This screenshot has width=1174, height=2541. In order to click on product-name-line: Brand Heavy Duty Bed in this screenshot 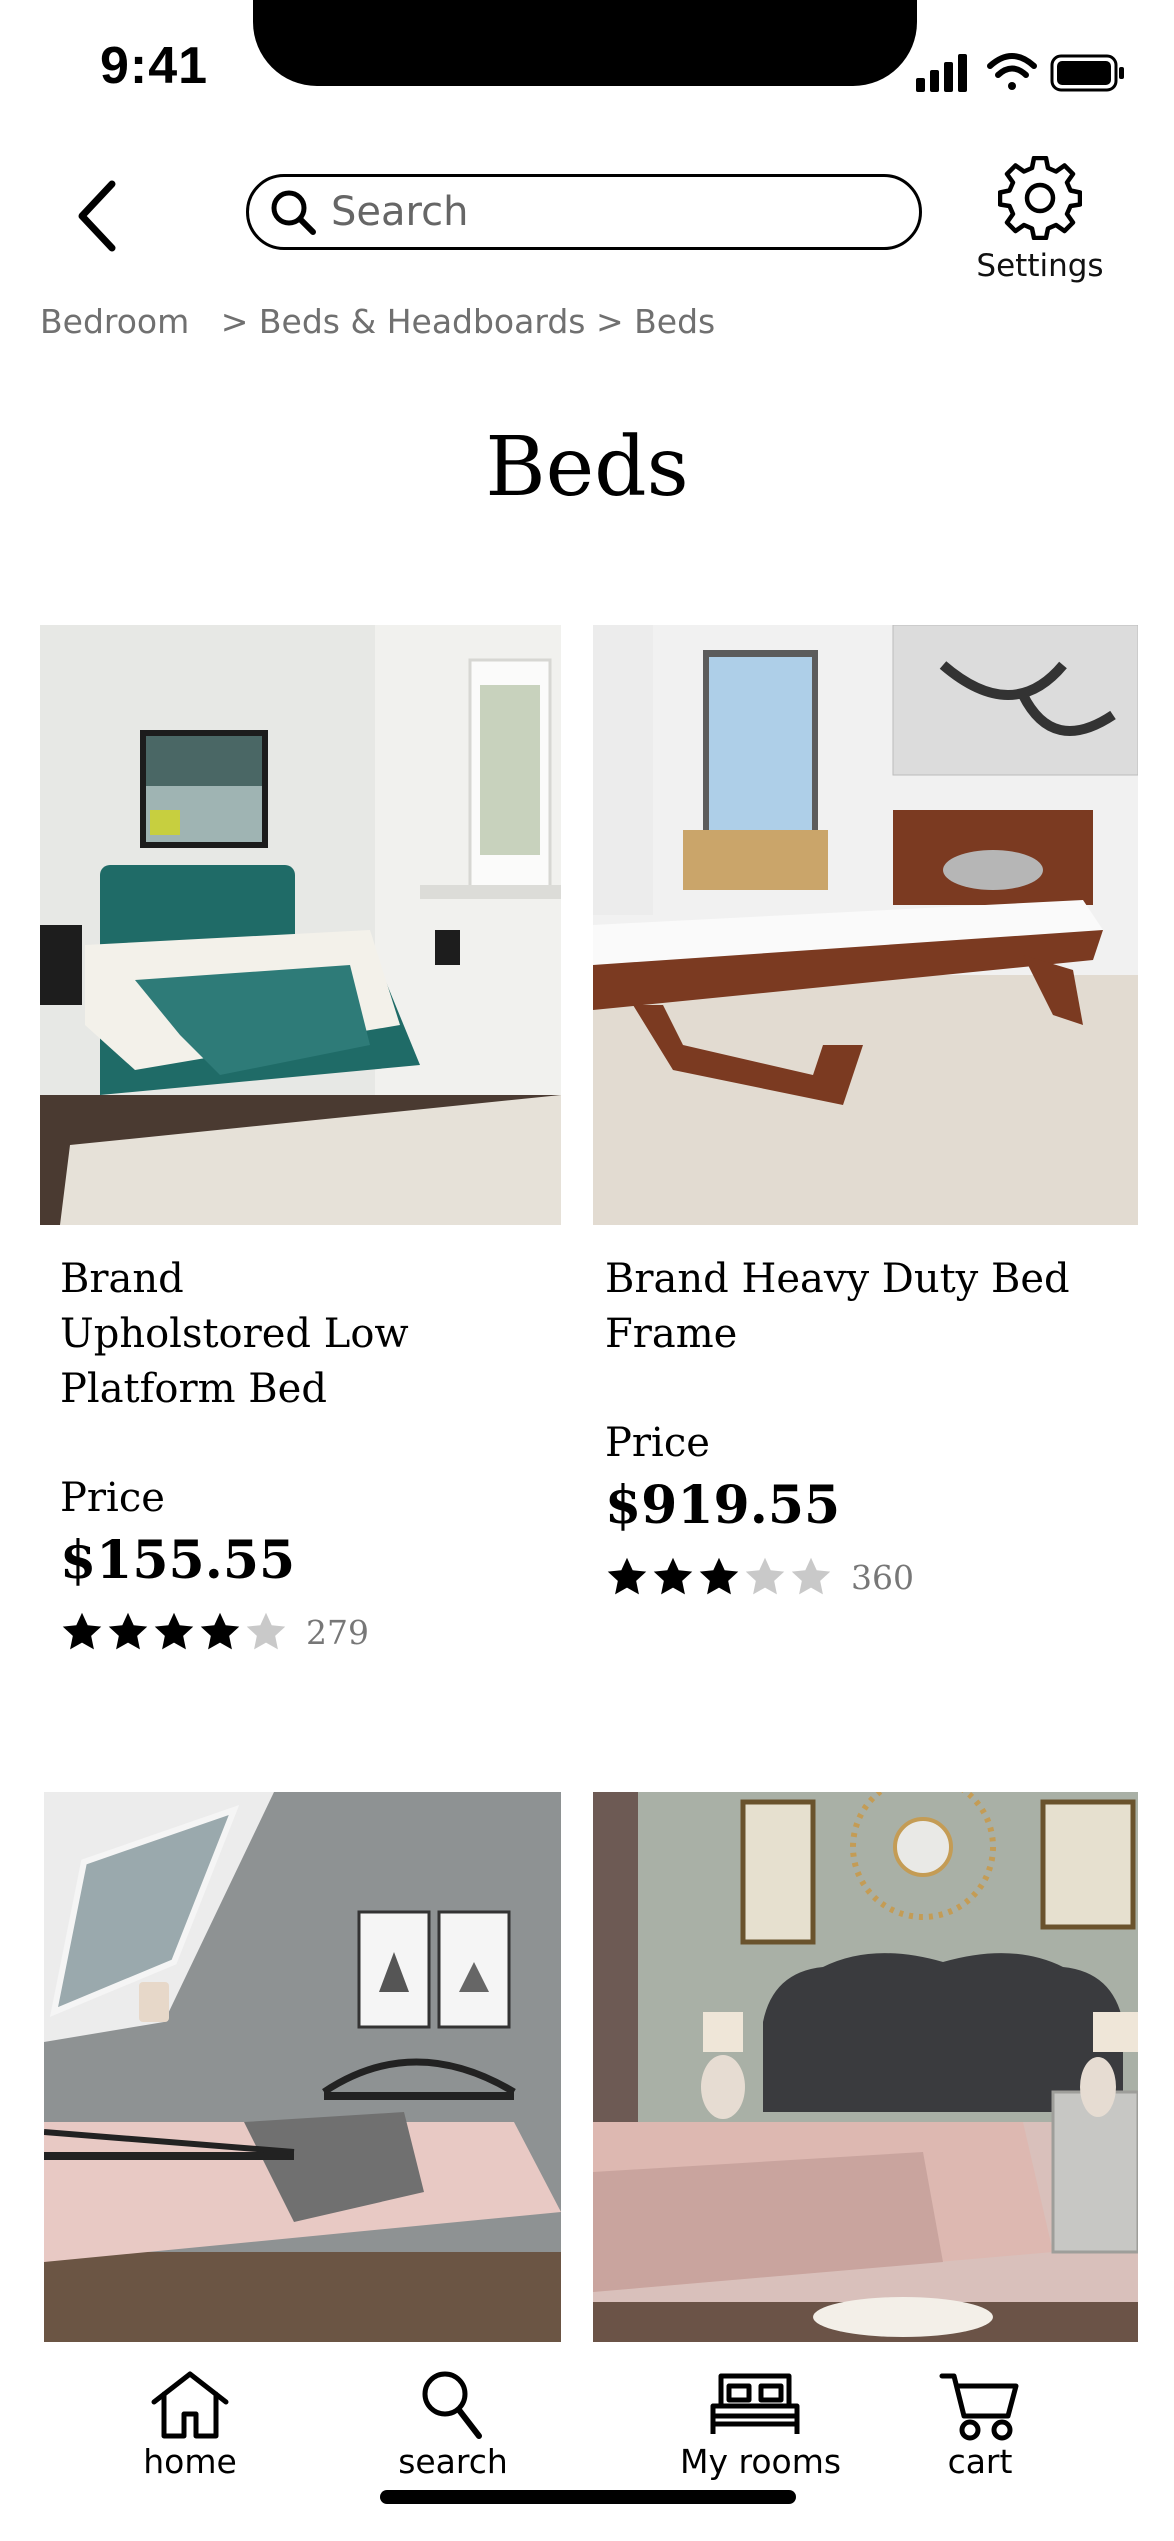, I will do `click(837, 1279)`.